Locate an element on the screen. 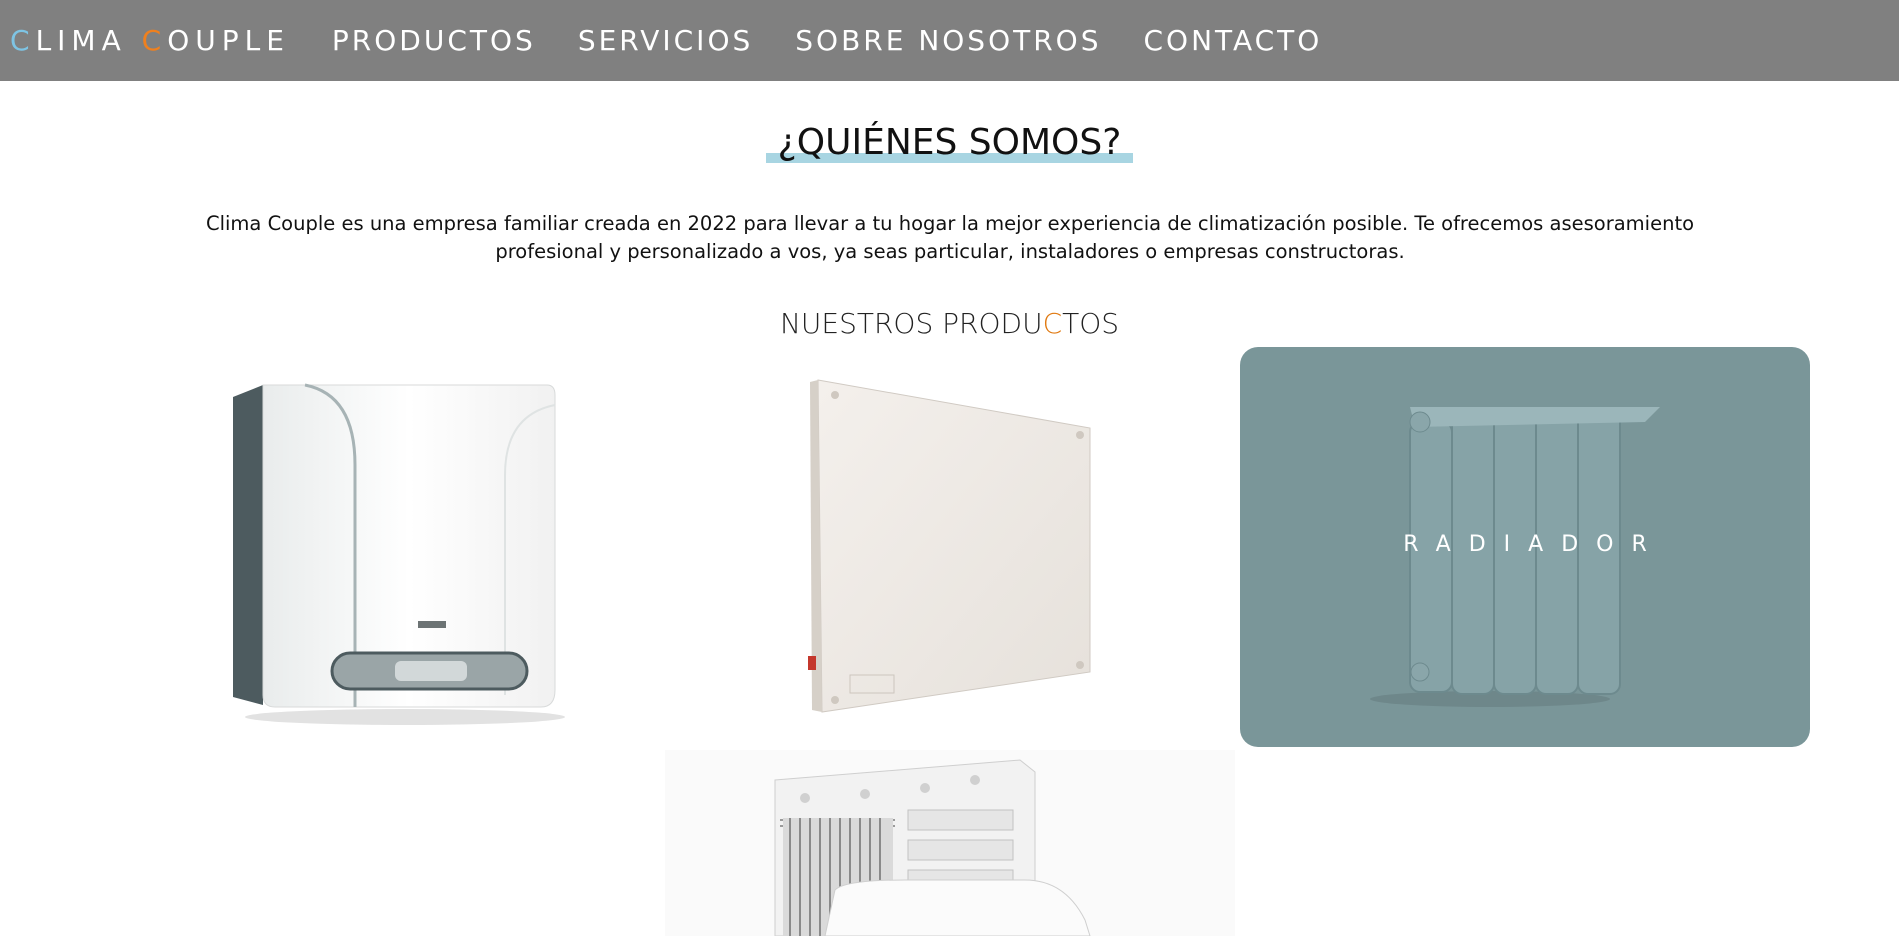 The width and height of the screenshot is (1899, 936). product-card-radiator: RADIADOR is located at coordinates (1525, 547).